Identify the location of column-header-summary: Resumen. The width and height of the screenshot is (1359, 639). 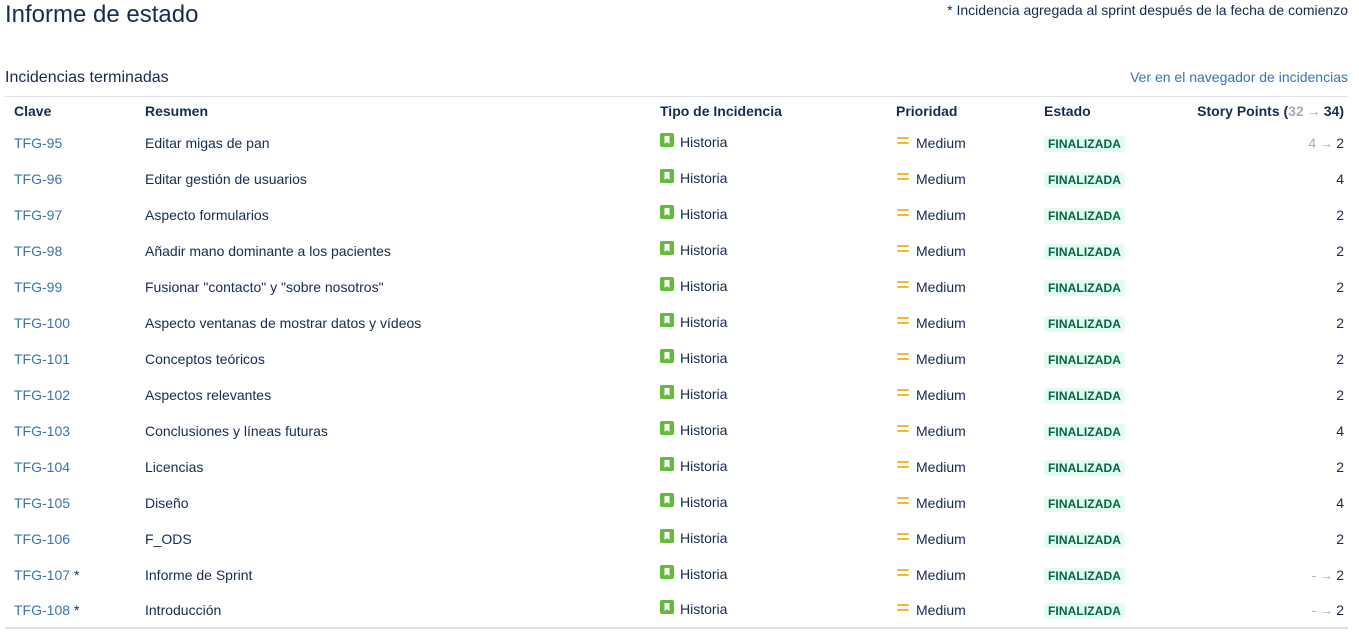
(393, 111).